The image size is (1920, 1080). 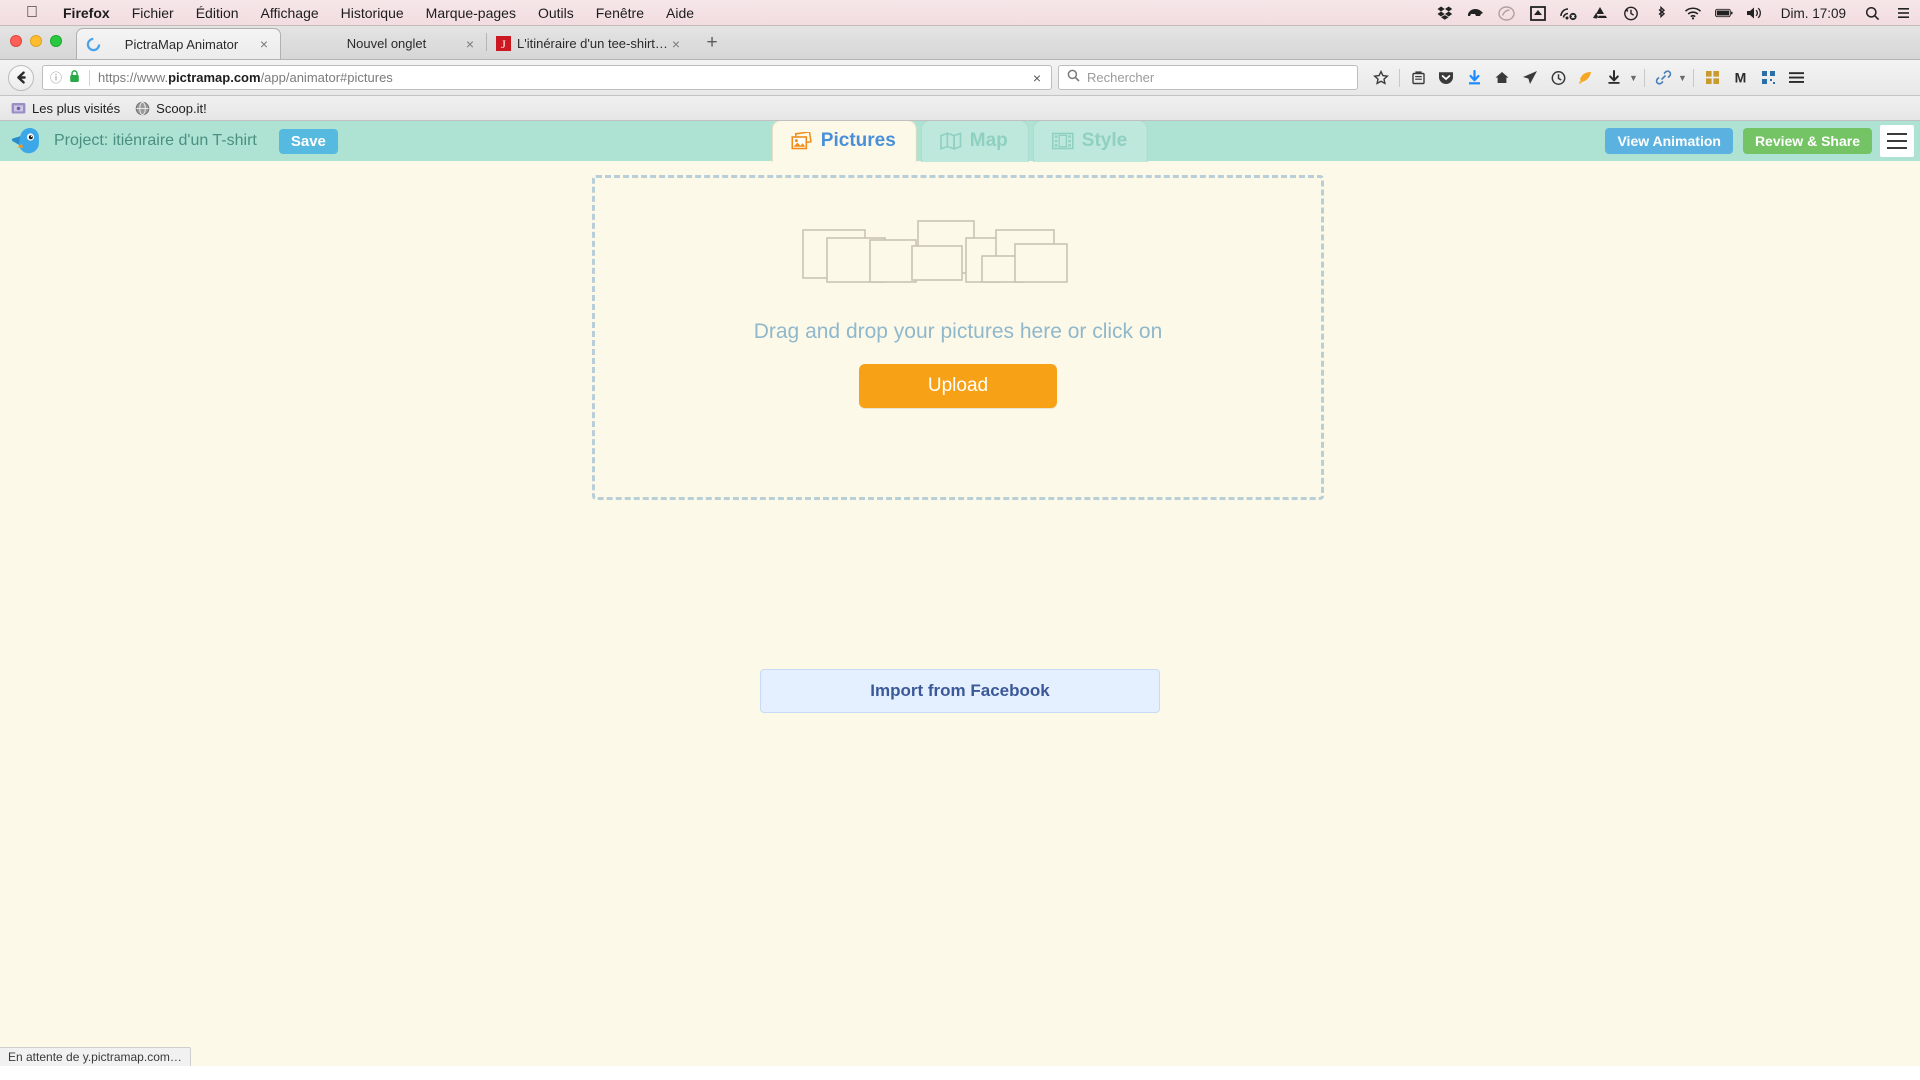 What do you see at coordinates (712, 43) in the screenshot?
I see `new-tab-button: +` at bounding box center [712, 43].